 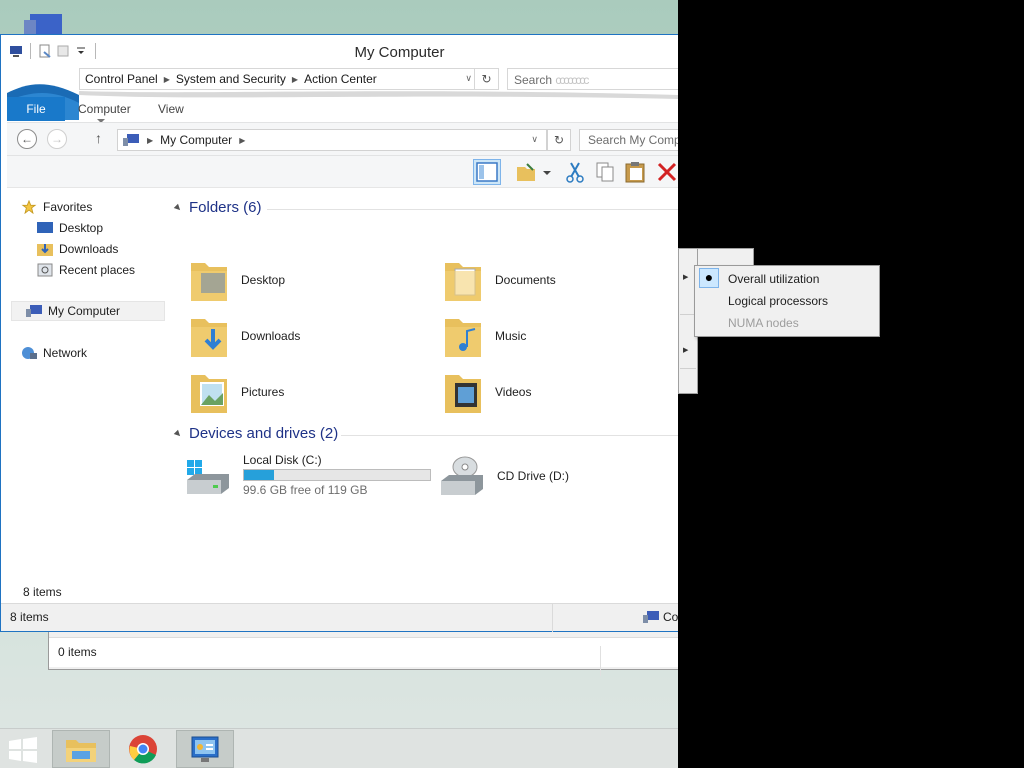 I want to click on copy-button, so click(x=605, y=172).